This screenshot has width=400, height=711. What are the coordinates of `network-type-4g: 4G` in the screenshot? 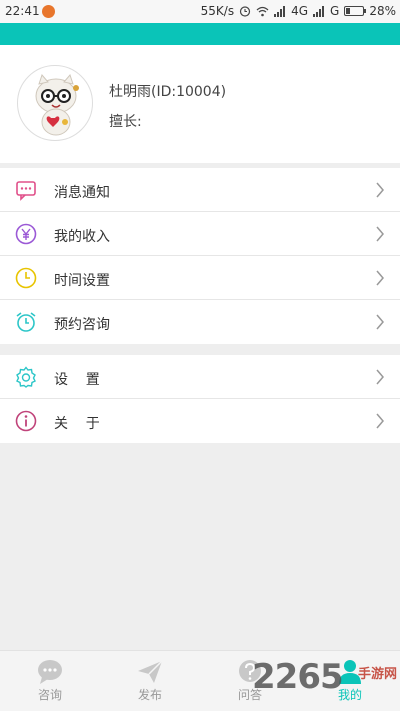 It's located at (300, 11).